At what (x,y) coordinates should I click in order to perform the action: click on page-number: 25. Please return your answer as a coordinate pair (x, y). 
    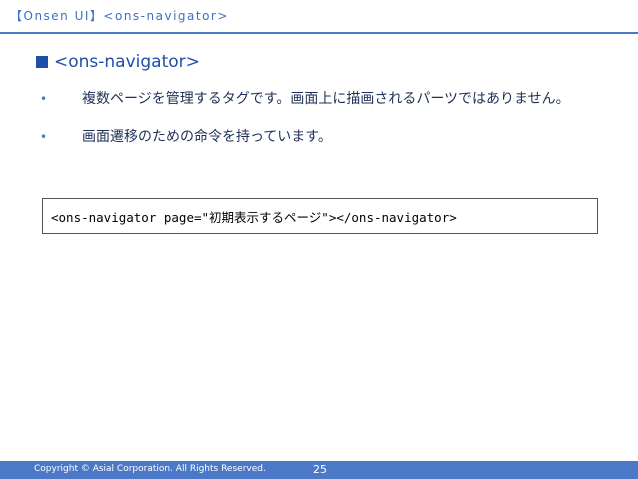
    Looking at the image, I should click on (320, 469).